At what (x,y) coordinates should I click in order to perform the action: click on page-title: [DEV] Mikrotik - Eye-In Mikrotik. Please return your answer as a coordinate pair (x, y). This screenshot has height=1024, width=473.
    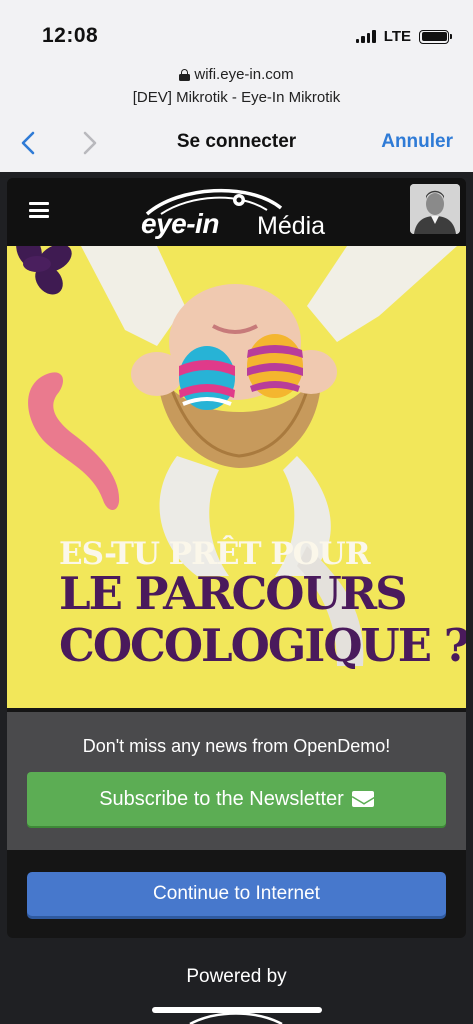
    Looking at the image, I should click on (236, 97).